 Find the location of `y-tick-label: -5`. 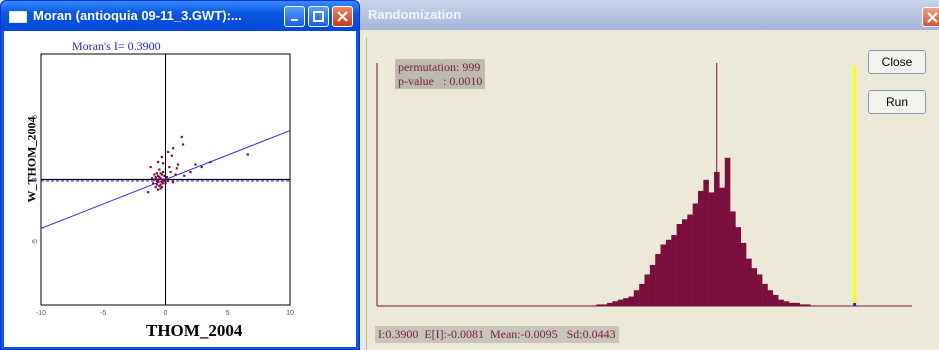

y-tick-label: -5 is located at coordinates (35, 242).